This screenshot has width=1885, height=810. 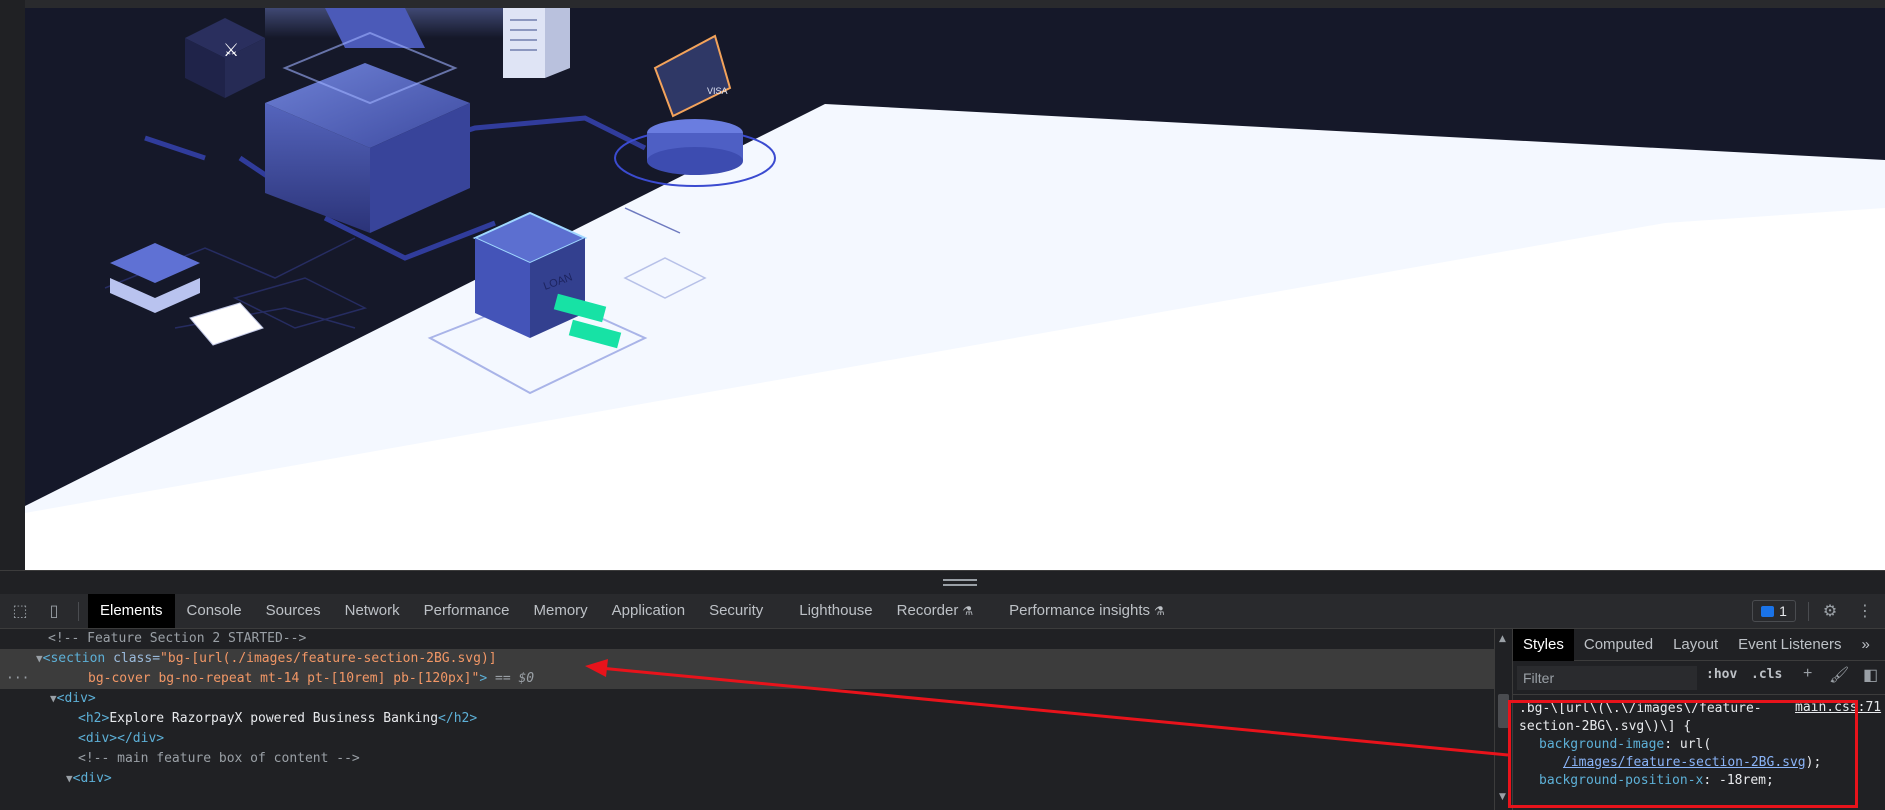 I want to click on tab-security: Security, so click(x=736, y=611).